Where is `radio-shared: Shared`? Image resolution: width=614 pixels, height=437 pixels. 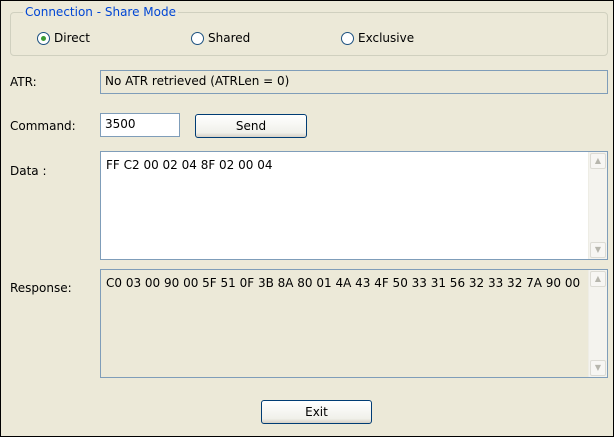
radio-shared: Shared is located at coordinates (220, 38).